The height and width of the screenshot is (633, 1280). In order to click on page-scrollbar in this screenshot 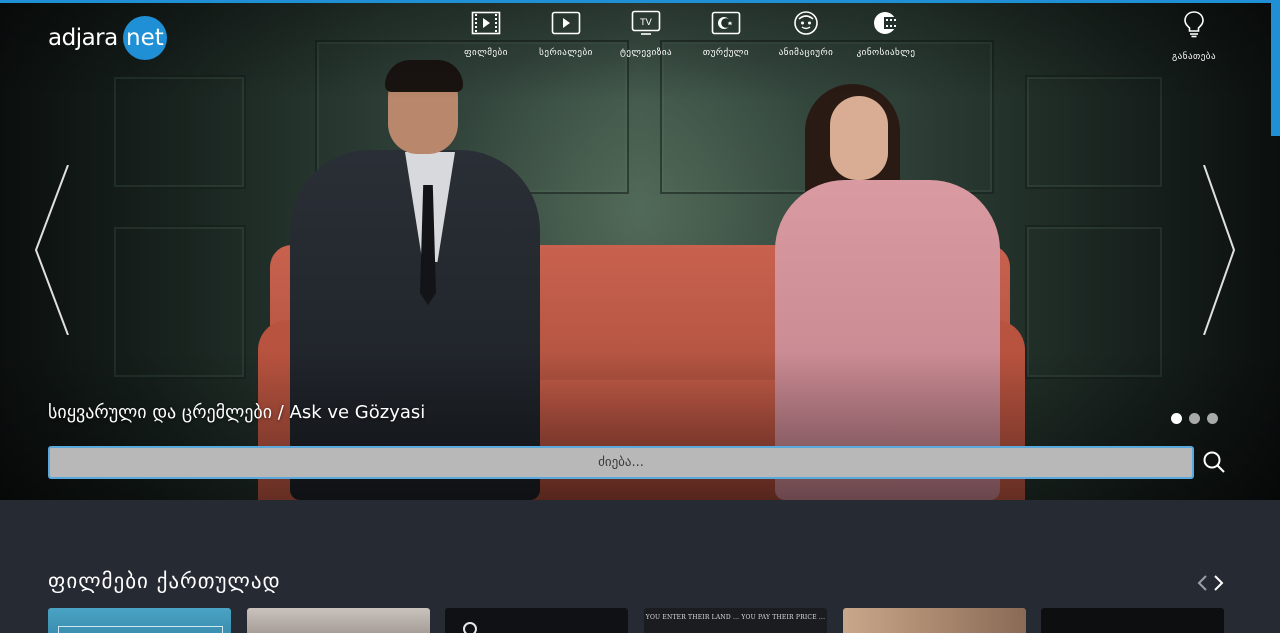, I will do `click(1275, 69)`.